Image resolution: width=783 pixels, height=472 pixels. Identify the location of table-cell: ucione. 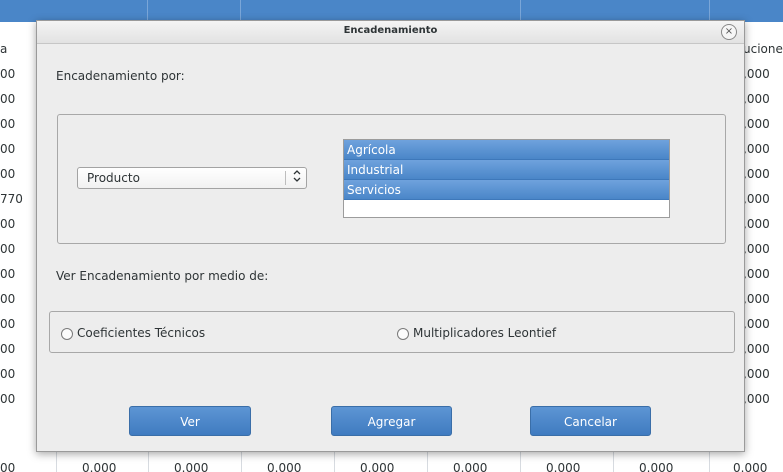
(763, 49).